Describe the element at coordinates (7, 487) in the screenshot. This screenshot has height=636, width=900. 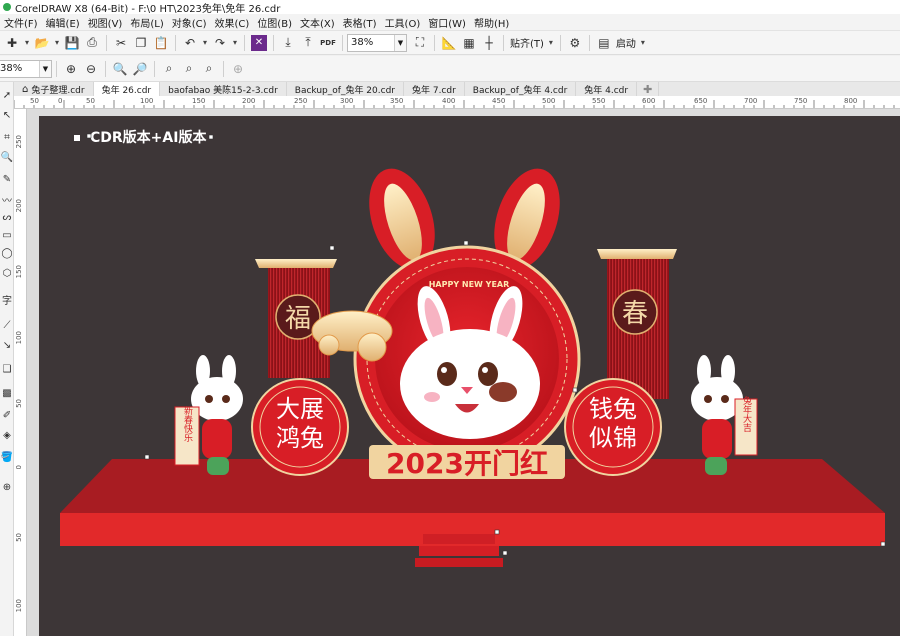
I see `add-tool-icon: ⊕` at that location.